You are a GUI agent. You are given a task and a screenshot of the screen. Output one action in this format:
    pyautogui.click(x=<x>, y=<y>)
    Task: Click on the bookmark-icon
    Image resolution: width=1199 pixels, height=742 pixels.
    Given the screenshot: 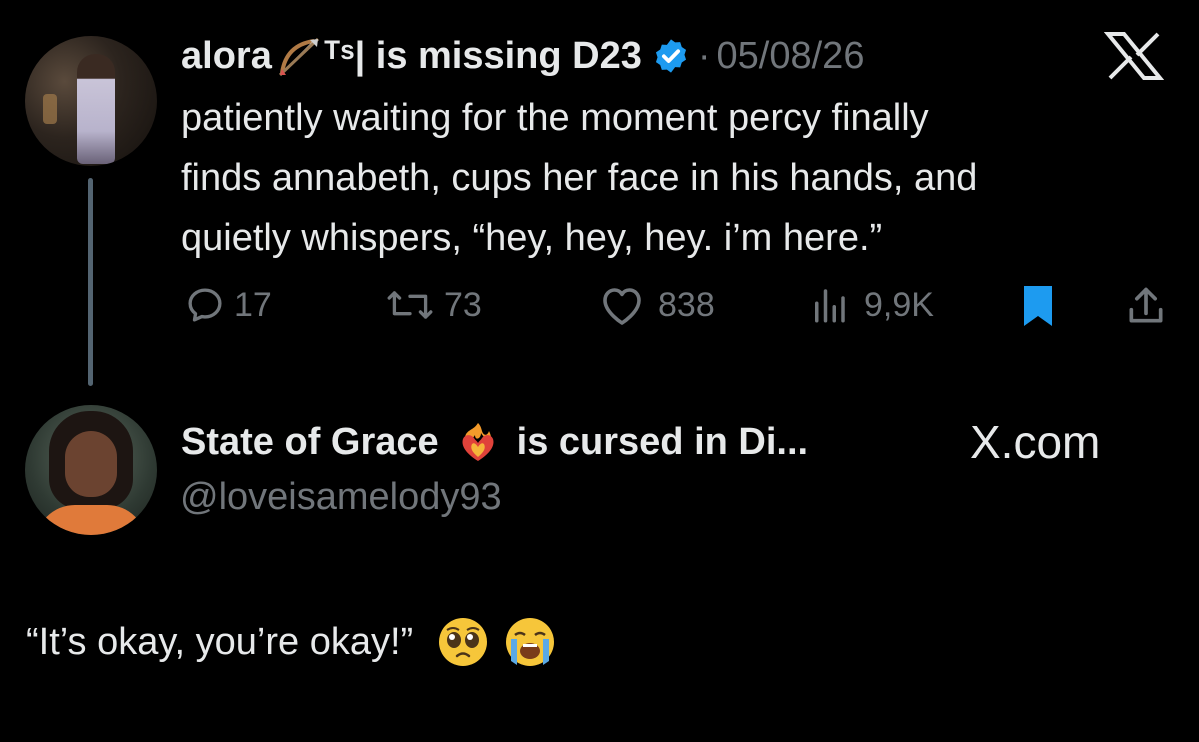 What is the action you would take?
    pyautogui.click(x=1038, y=306)
    